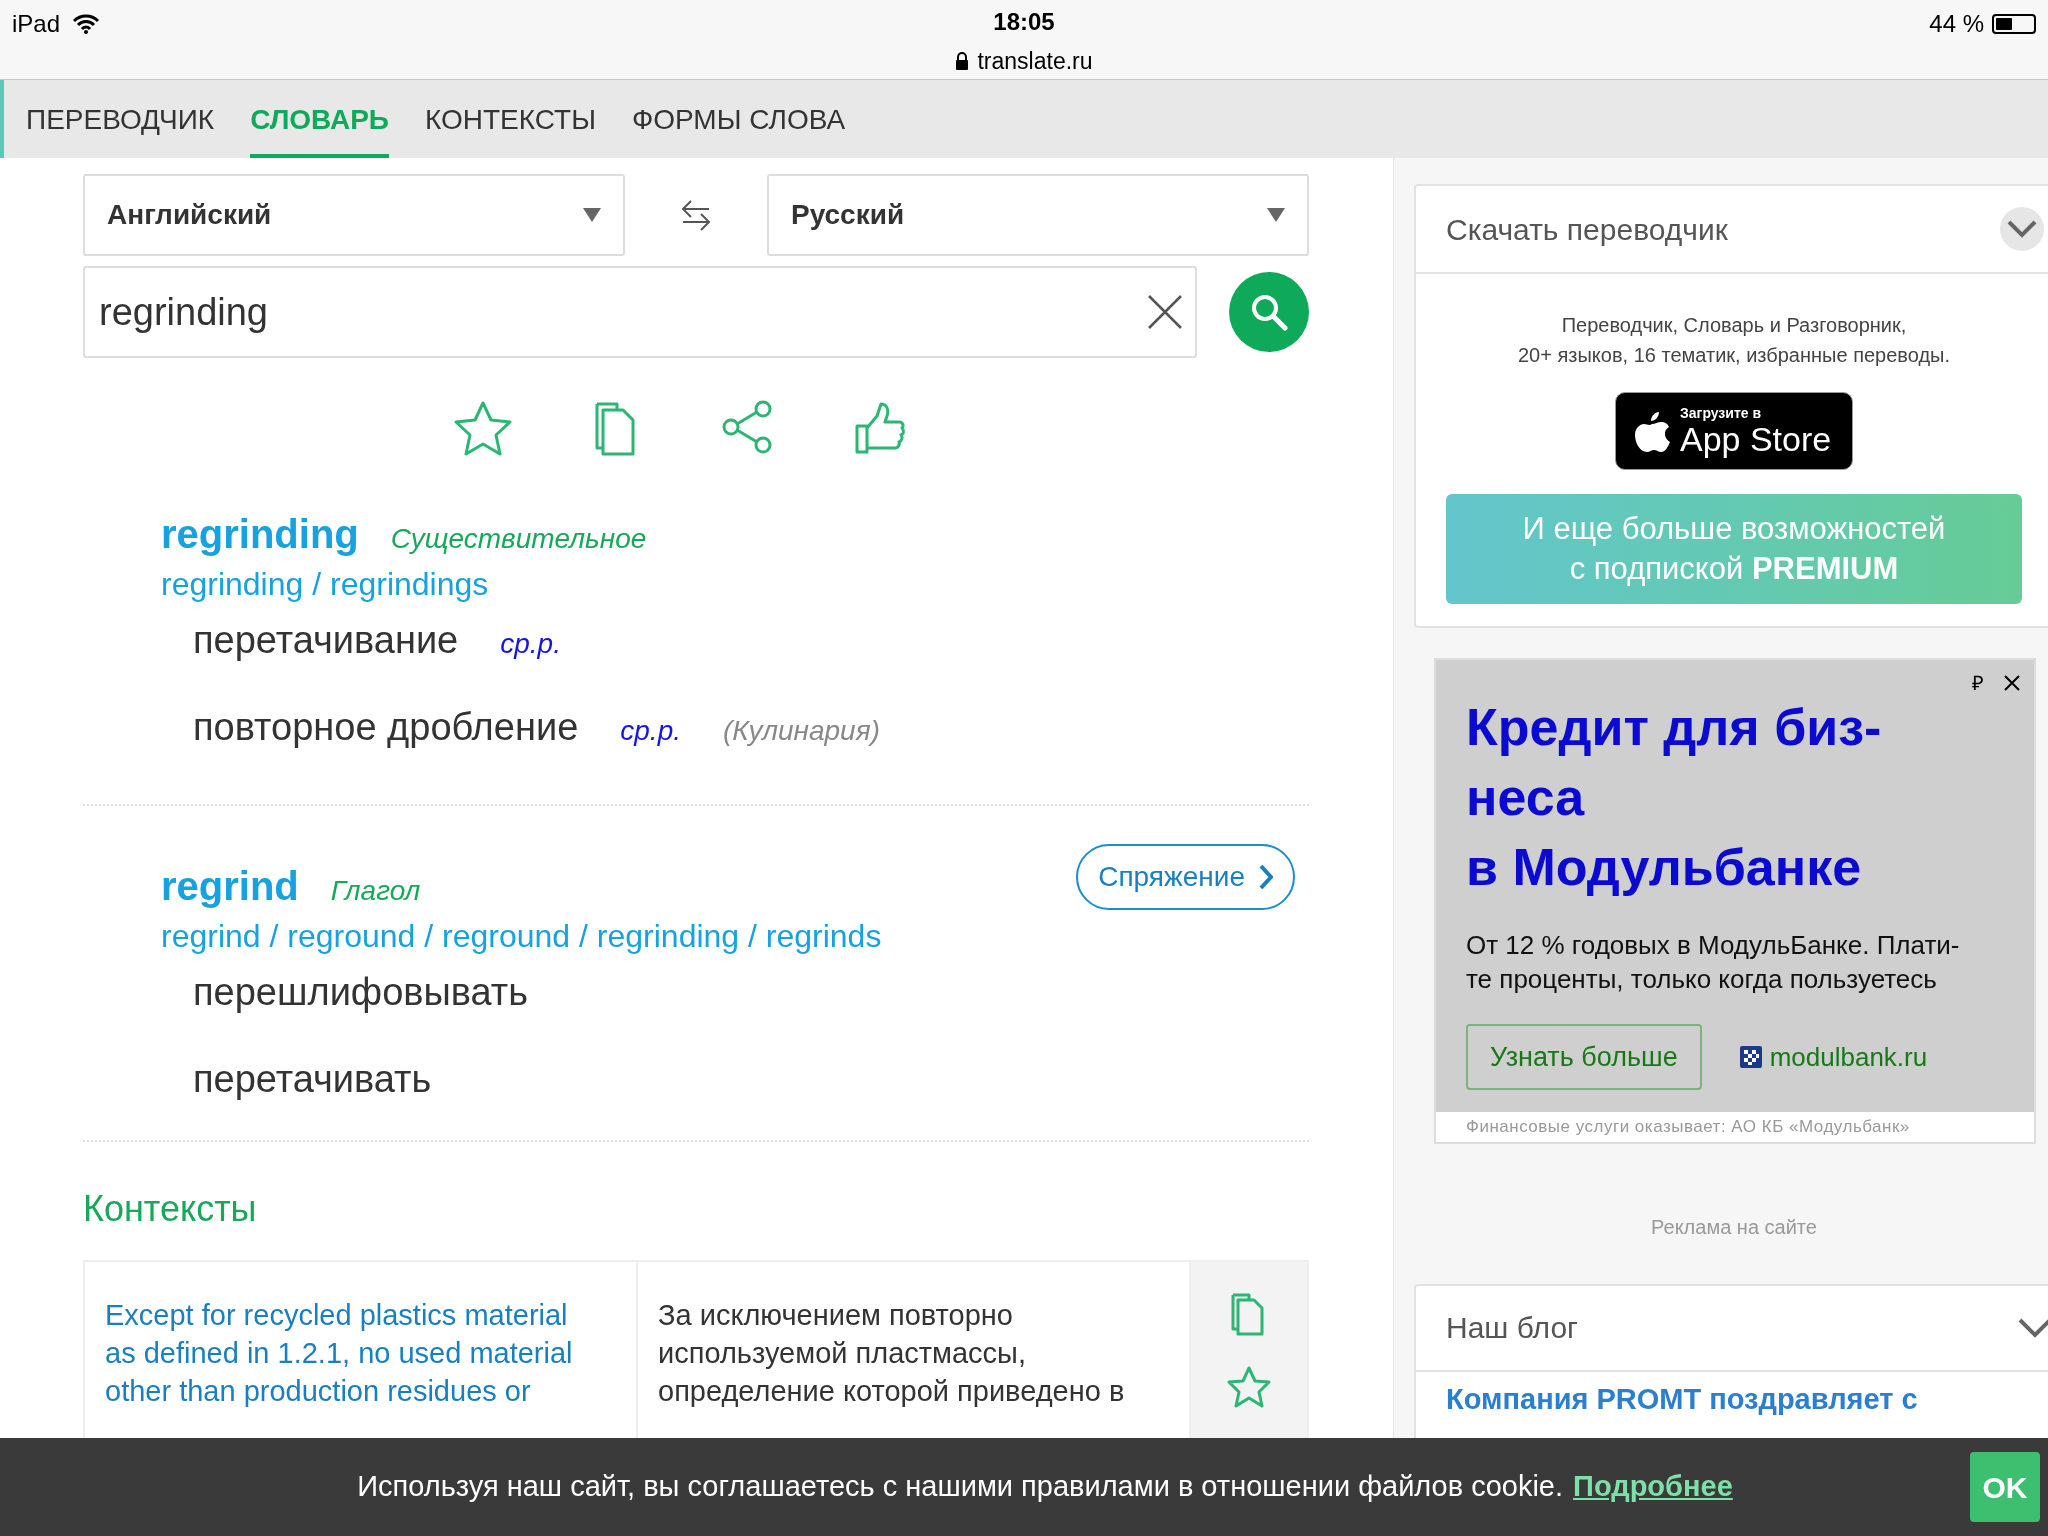  I want to click on share-icon, so click(747, 427).